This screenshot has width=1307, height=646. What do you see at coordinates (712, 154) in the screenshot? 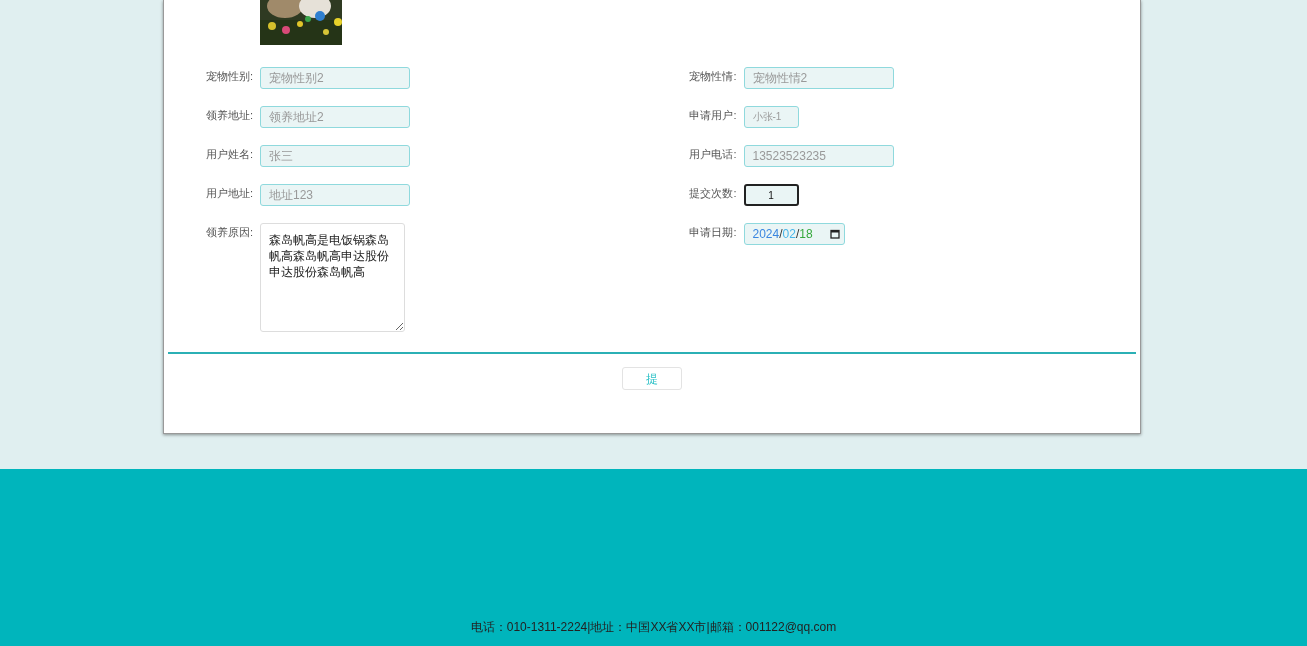
I see `field-label: 用户电话:` at bounding box center [712, 154].